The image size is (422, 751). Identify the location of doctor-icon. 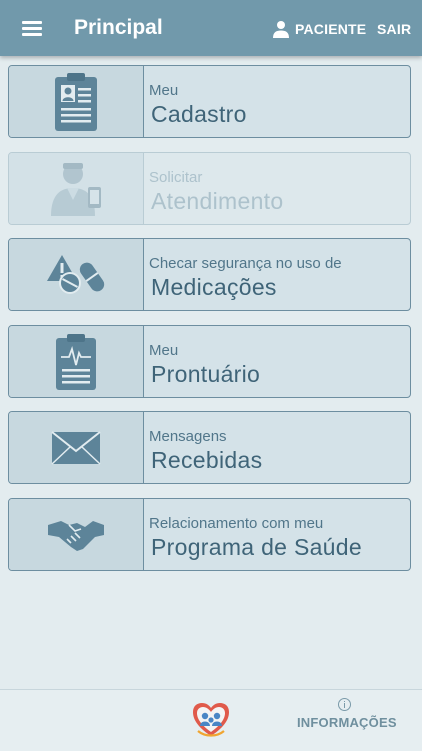
(76, 189).